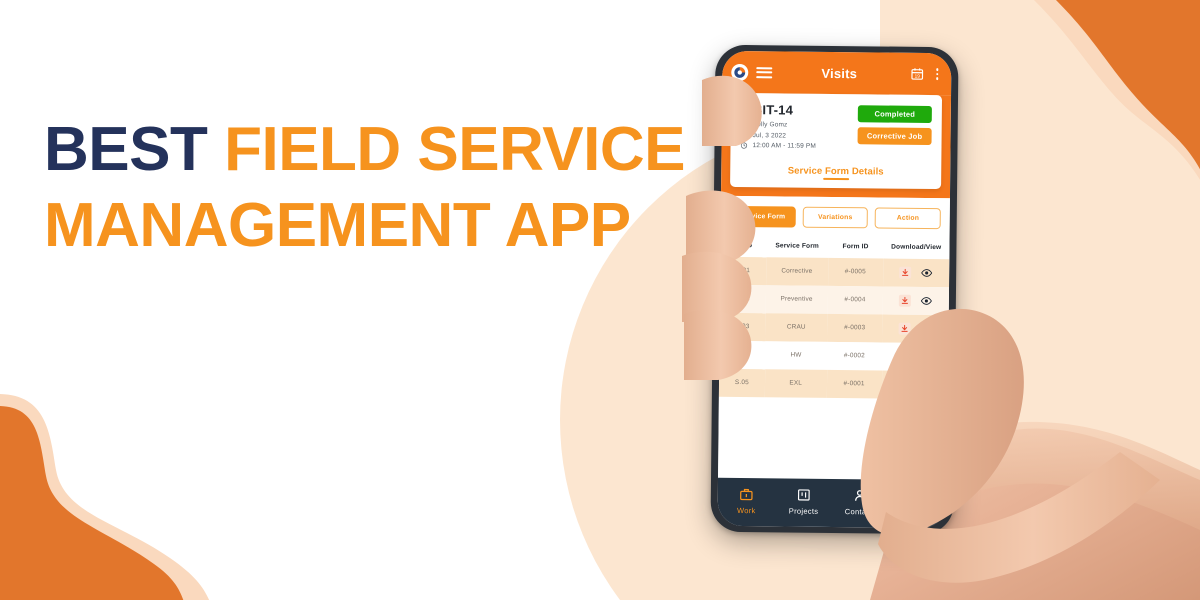  I want to click on nav-item-work: Work, so click(747, 500).